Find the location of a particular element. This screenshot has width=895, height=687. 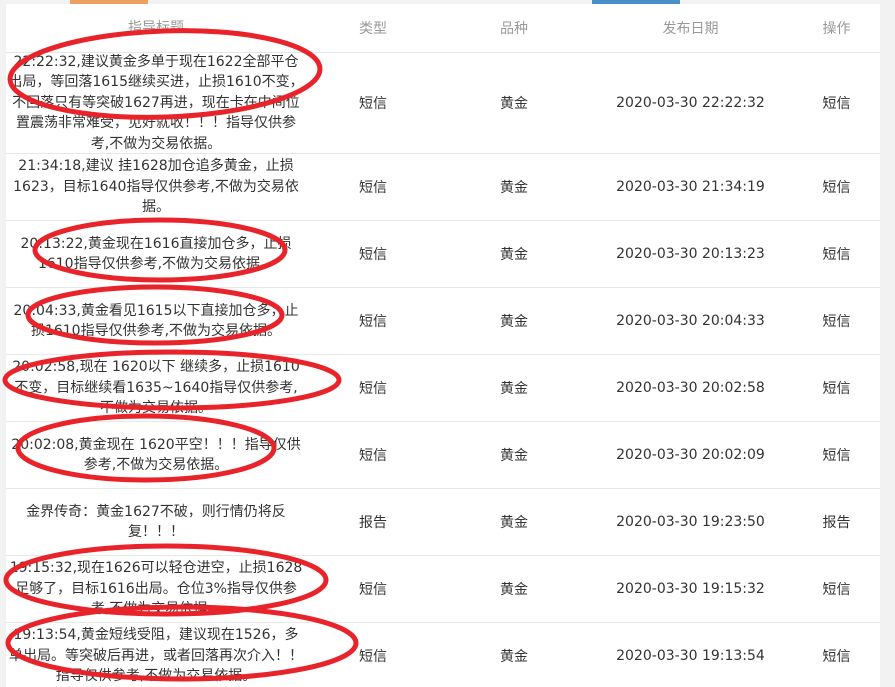

column-header-title: 指导标题 is located at coordinates (156, 27).